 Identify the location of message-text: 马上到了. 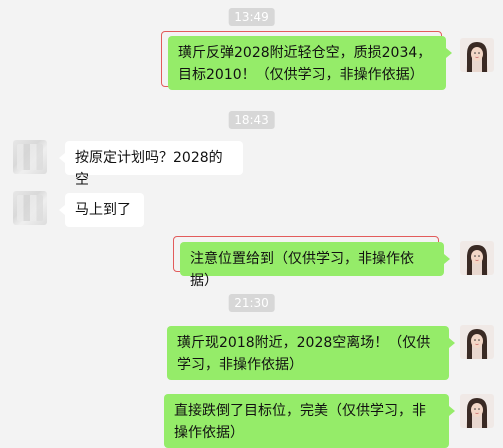
(103, 210).